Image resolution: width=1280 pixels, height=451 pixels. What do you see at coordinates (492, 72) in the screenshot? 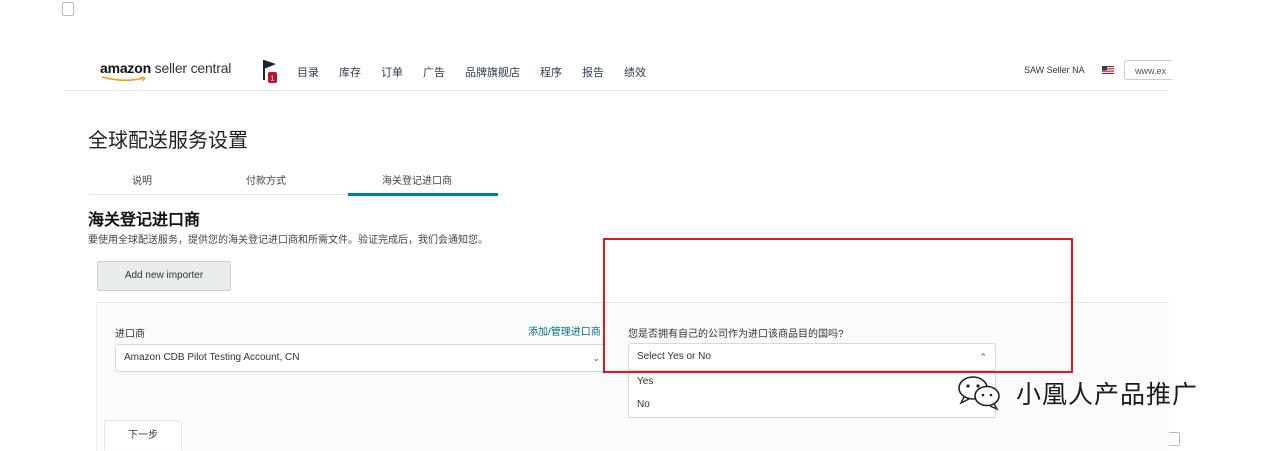
I see `nav-item-stores: 品牌旗舰店` at bounding box center [492, 72].